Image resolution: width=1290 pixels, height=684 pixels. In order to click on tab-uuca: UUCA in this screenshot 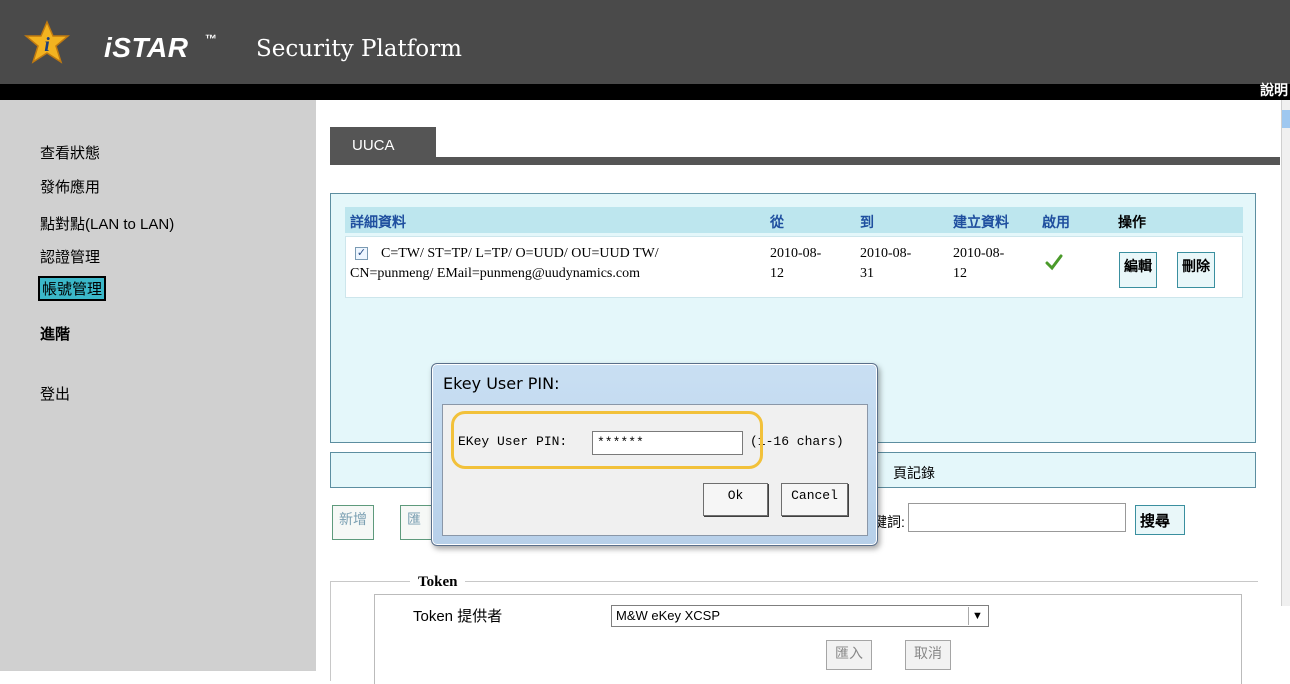, I will do `click(383, 145)`.